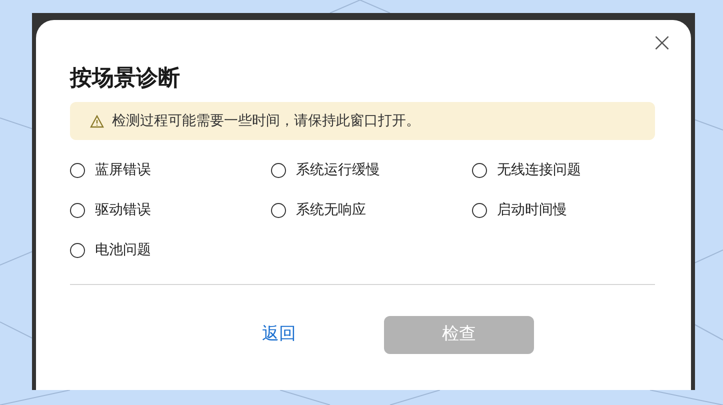 The width and height of the screenshot is (723, 405). What do you see at coordinates (123, 170) in the screenshot?
I see `option-label: 蓝屏错误` at bounding box center [123, 170].